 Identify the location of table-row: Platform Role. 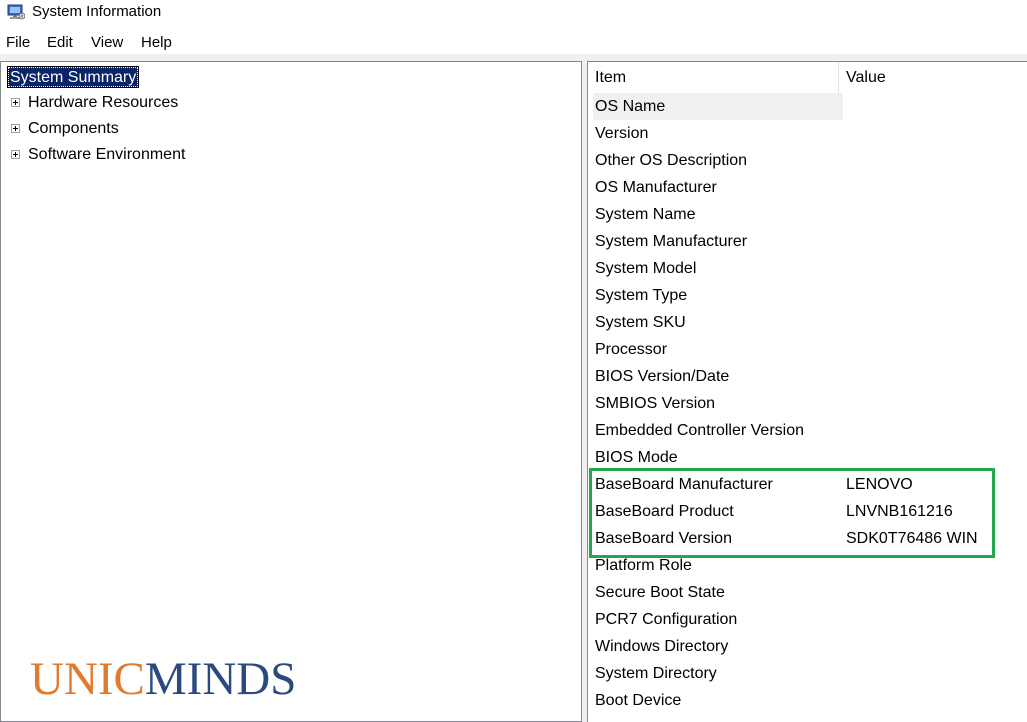
(807, 565).